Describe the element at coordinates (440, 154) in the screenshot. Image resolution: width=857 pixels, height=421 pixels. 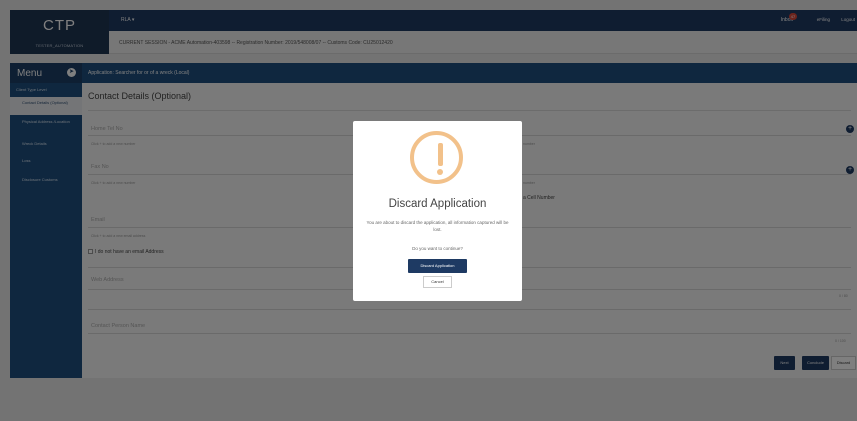
I see `warning-icon-bar` at that location.